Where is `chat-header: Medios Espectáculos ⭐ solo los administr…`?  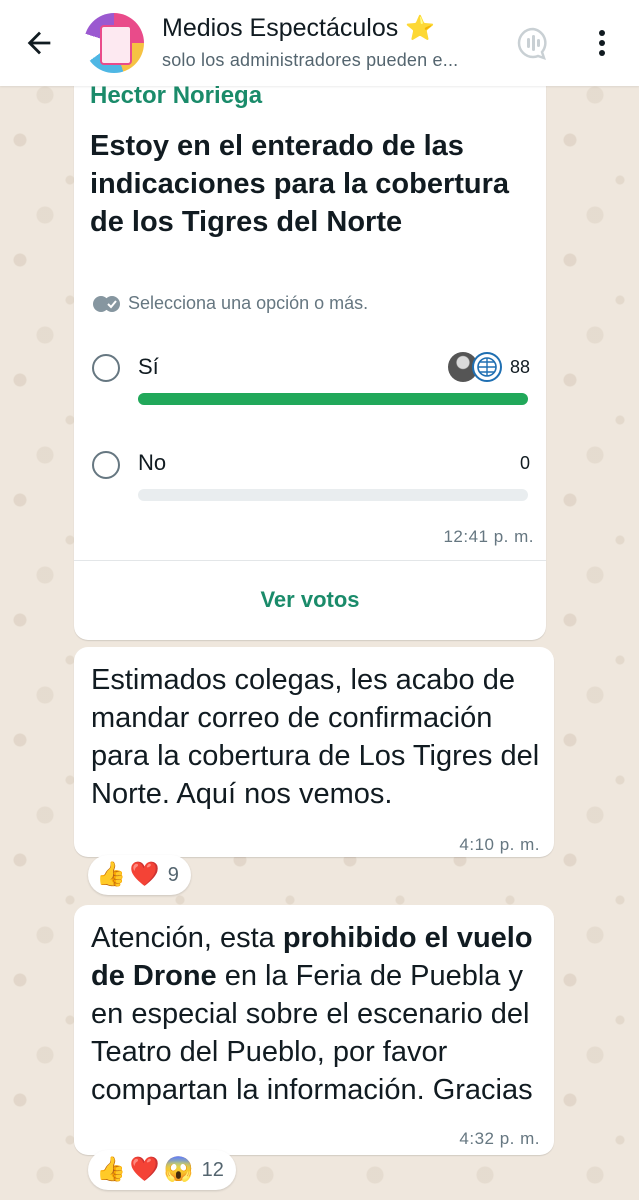
chat-header: Medios Espectáculos ⭐ solo los administr… is located at coordinates (319, 43).